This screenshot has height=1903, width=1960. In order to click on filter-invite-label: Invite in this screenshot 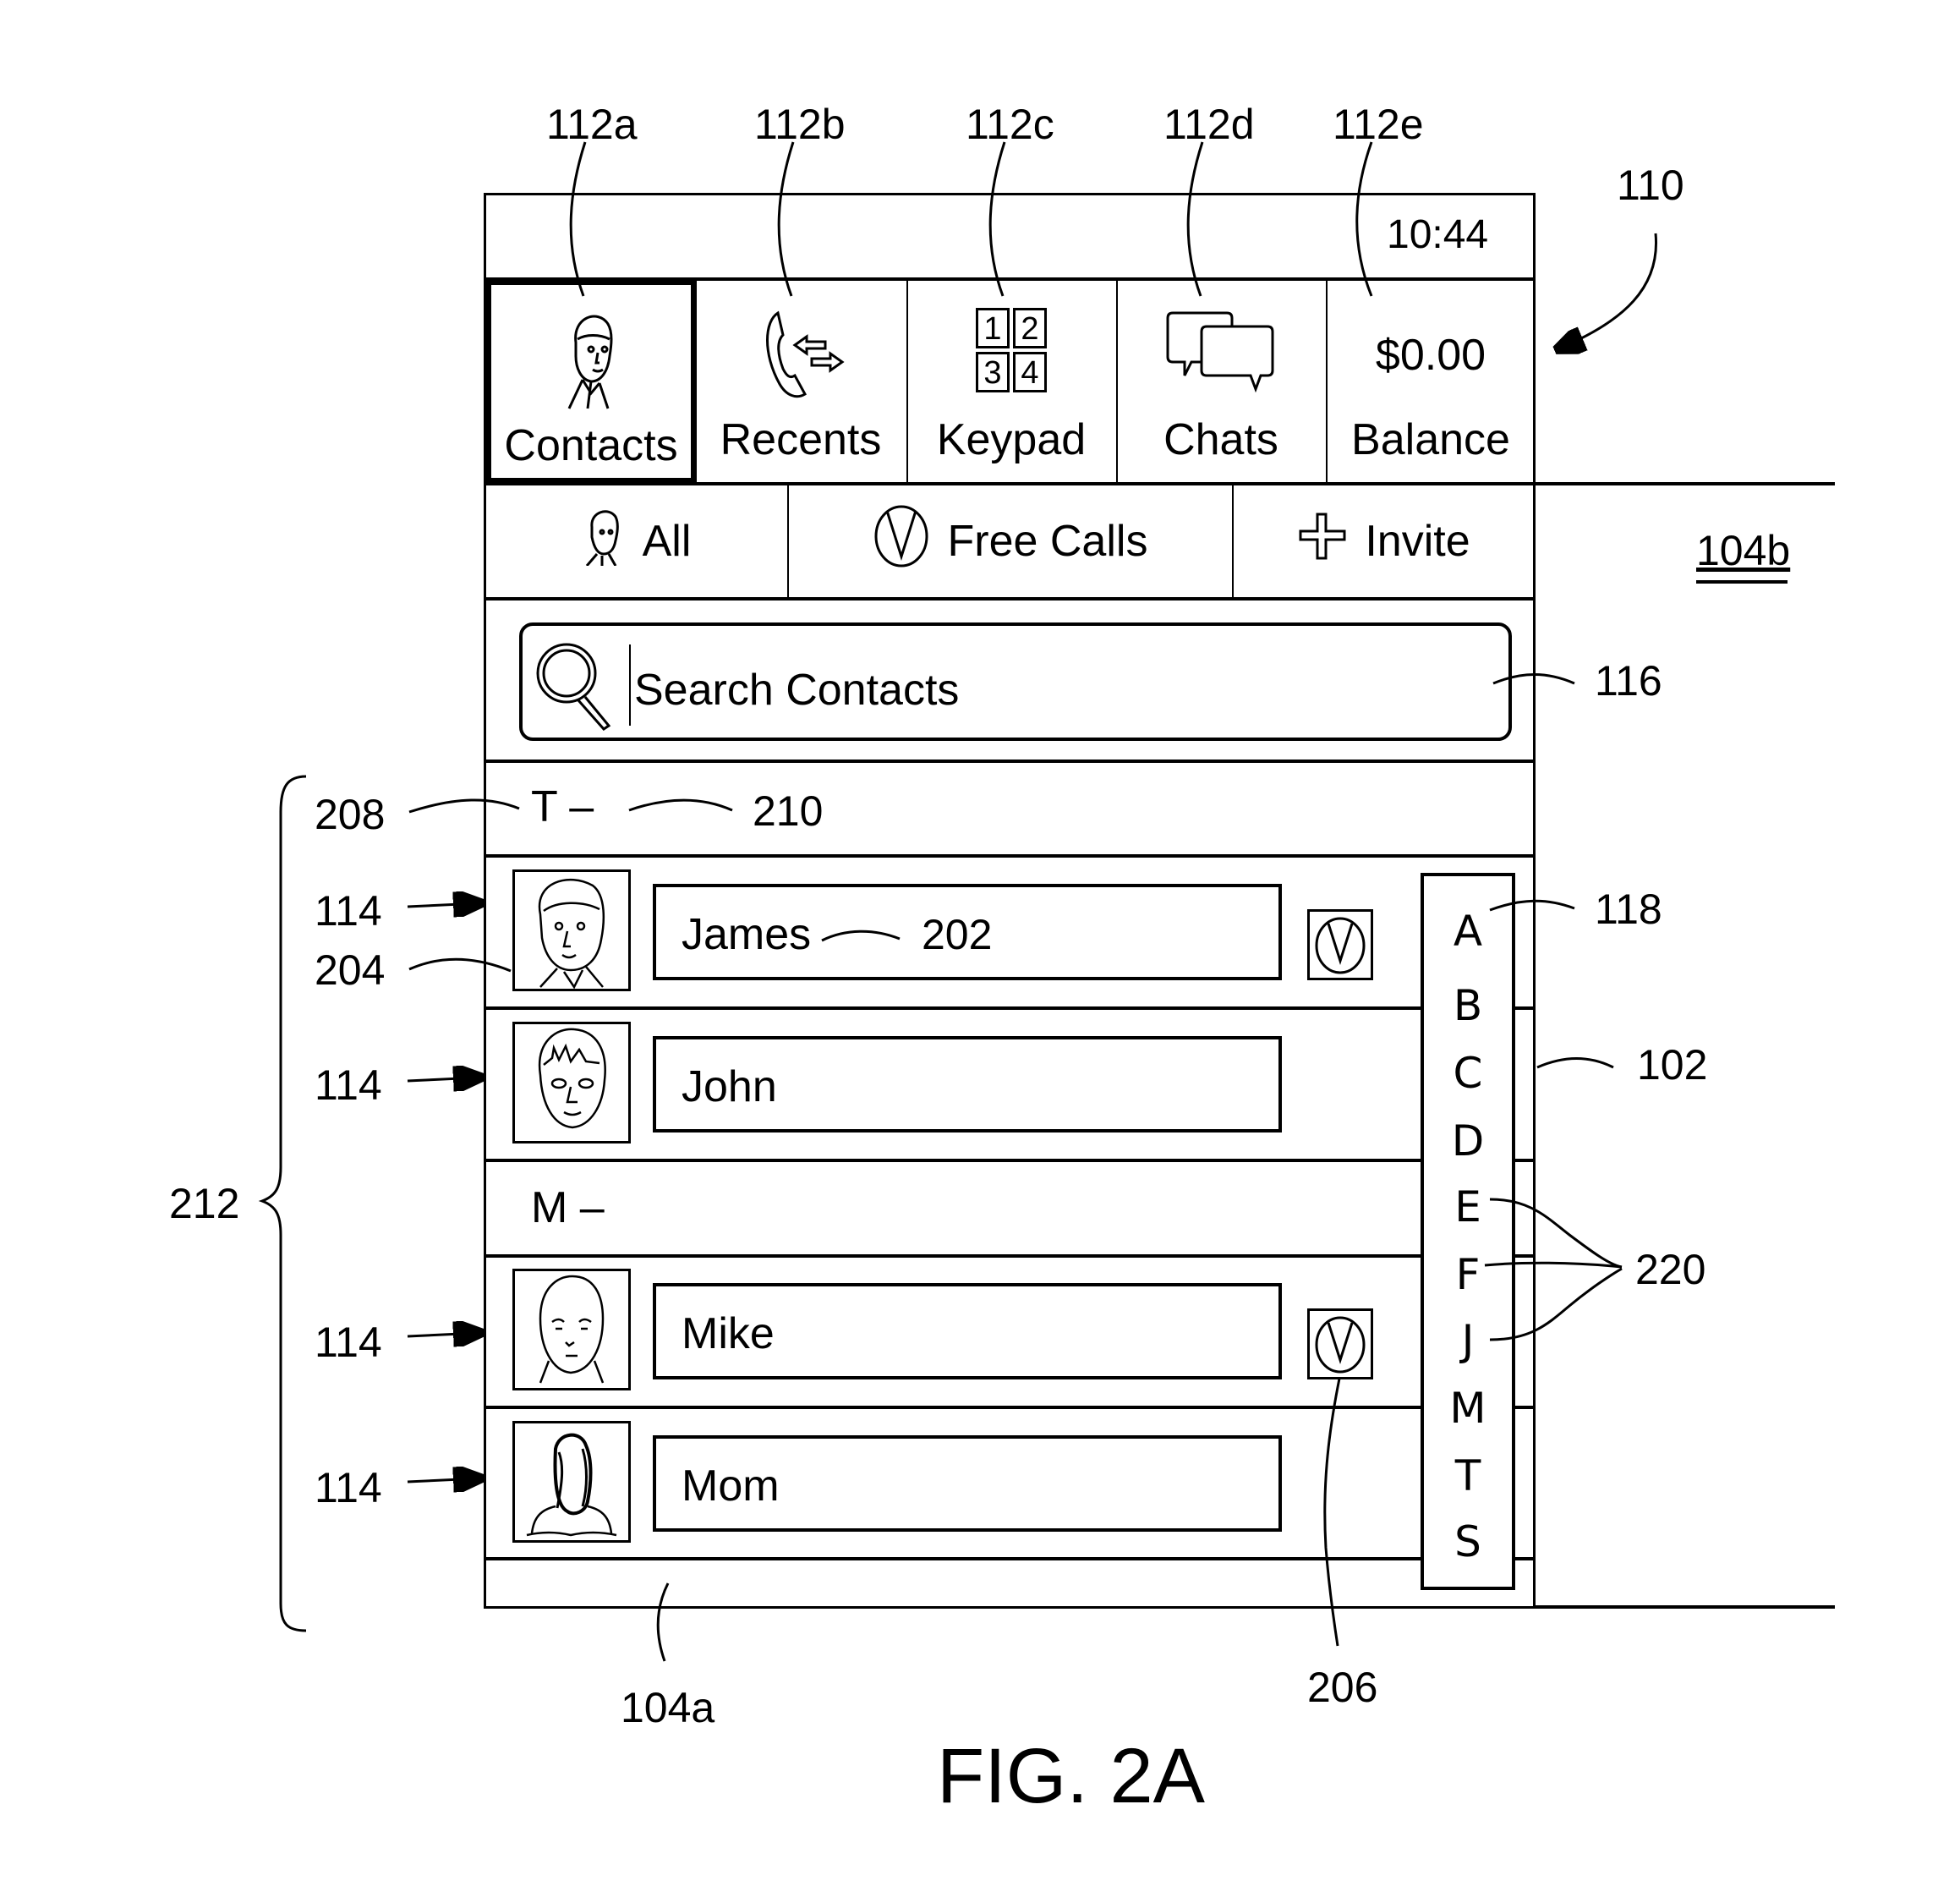, I will do `click(1417, 541)`.